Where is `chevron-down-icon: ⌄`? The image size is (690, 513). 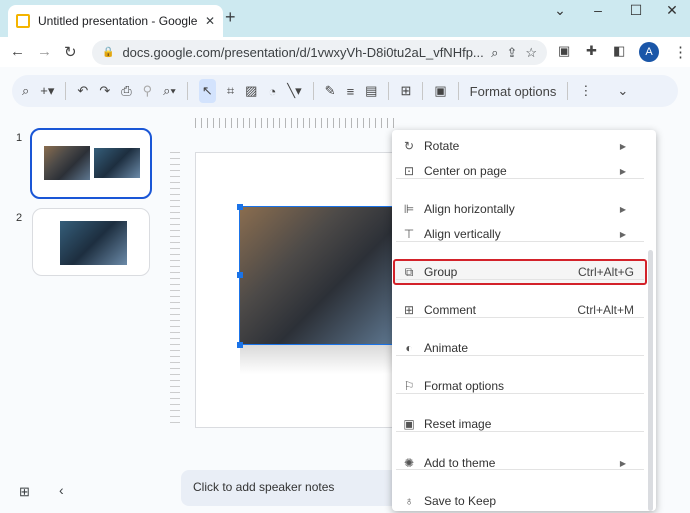 chevron-down-icon: ⌄ is located at coordinates (560, 10).